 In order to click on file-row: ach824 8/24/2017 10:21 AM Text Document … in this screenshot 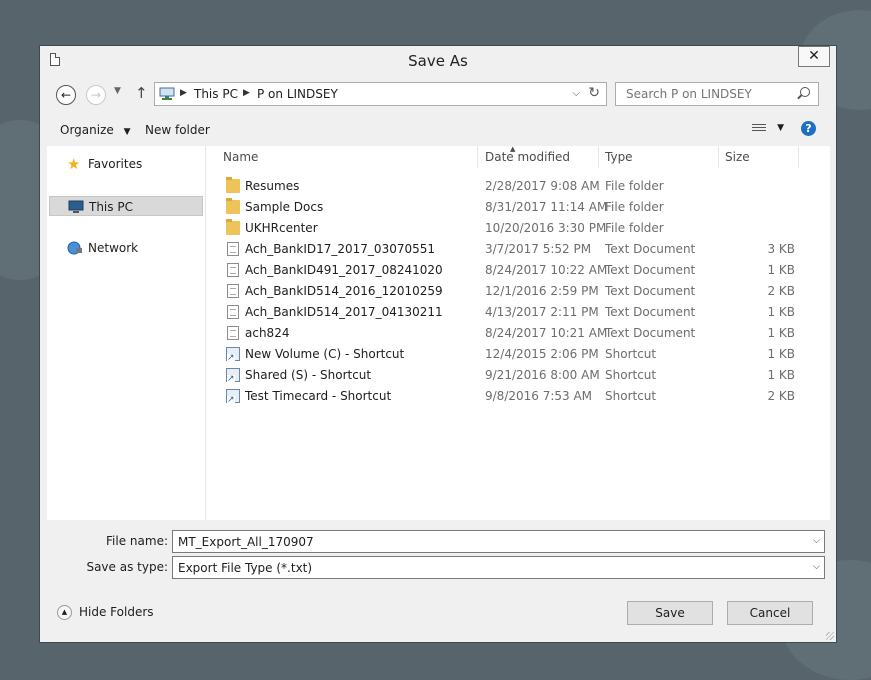, I will do `click(506, 333)`.